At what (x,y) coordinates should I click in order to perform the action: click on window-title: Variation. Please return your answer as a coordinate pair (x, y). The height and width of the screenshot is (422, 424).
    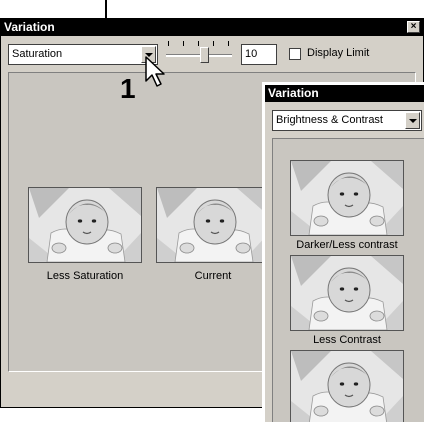
    Looking at the image, I should click on (29, 27).